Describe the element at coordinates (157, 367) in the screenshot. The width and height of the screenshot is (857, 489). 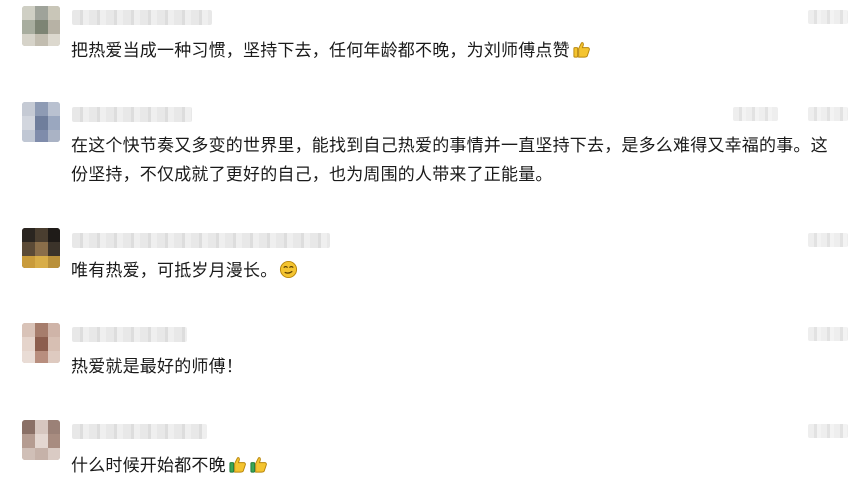
I see `comment-text: 热爱就是最好的师傅！` at that location.